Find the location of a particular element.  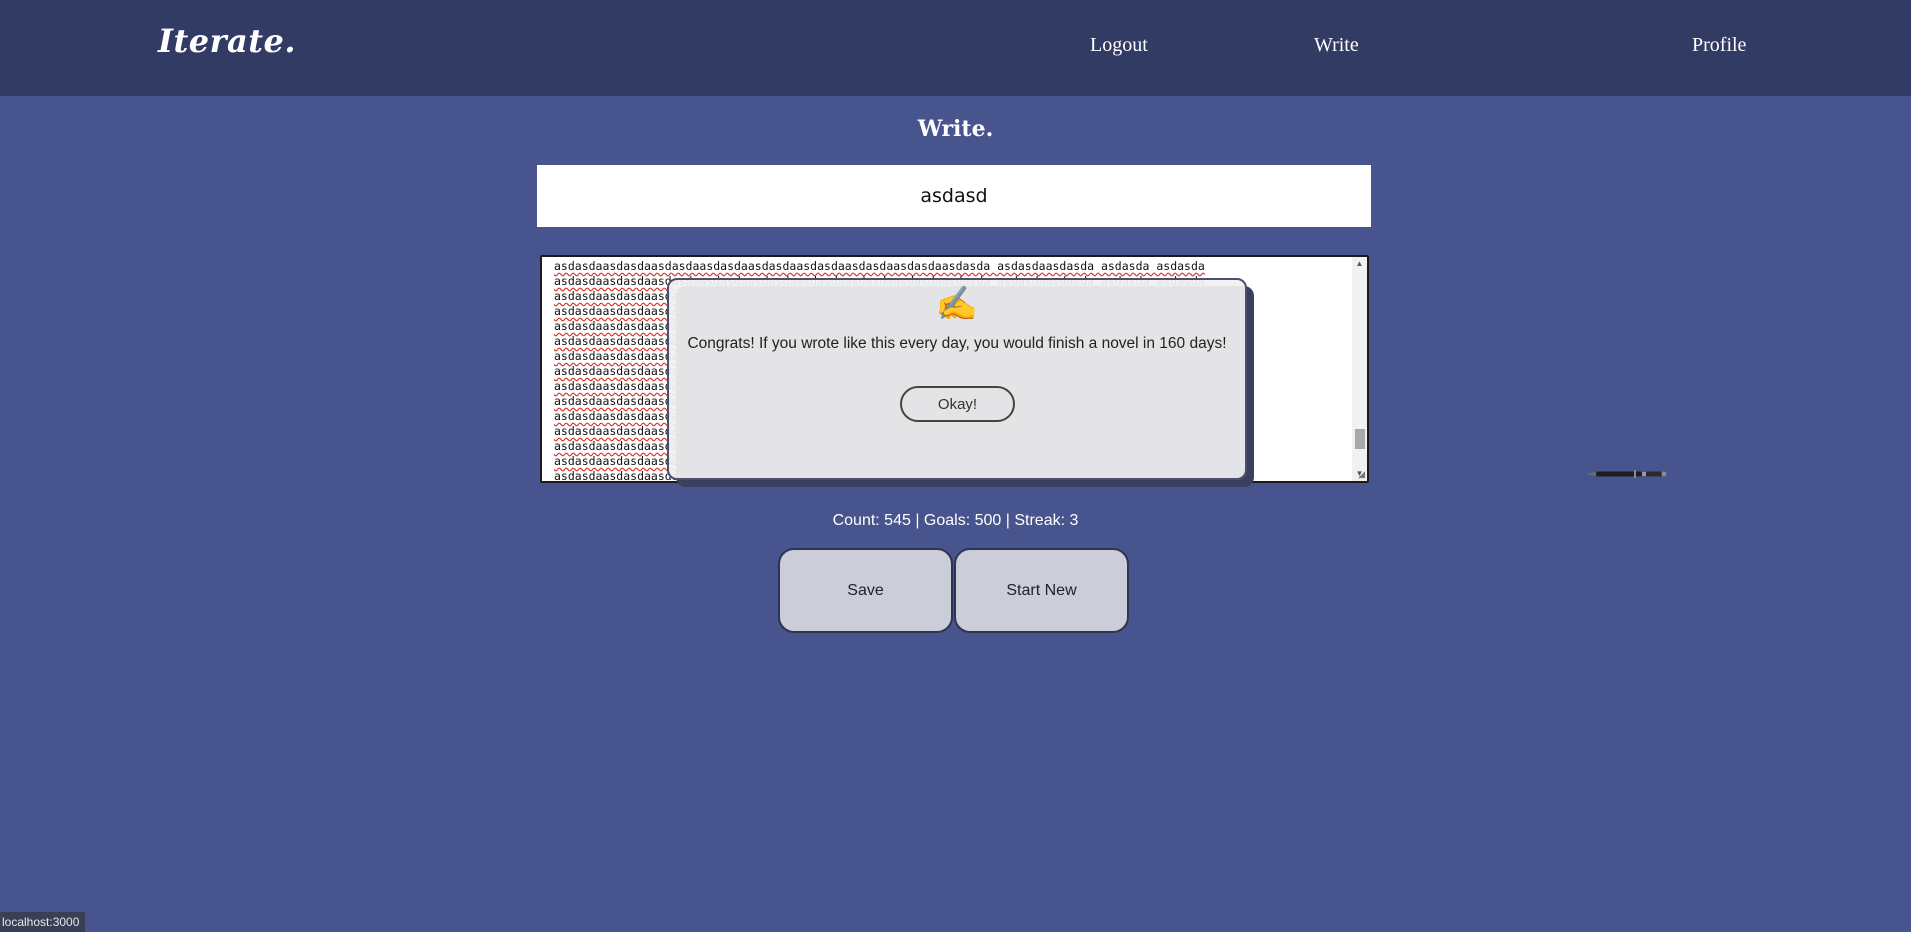

top-navbar: Iterate. Logout Write Profile is located at coordinates (955, 48).